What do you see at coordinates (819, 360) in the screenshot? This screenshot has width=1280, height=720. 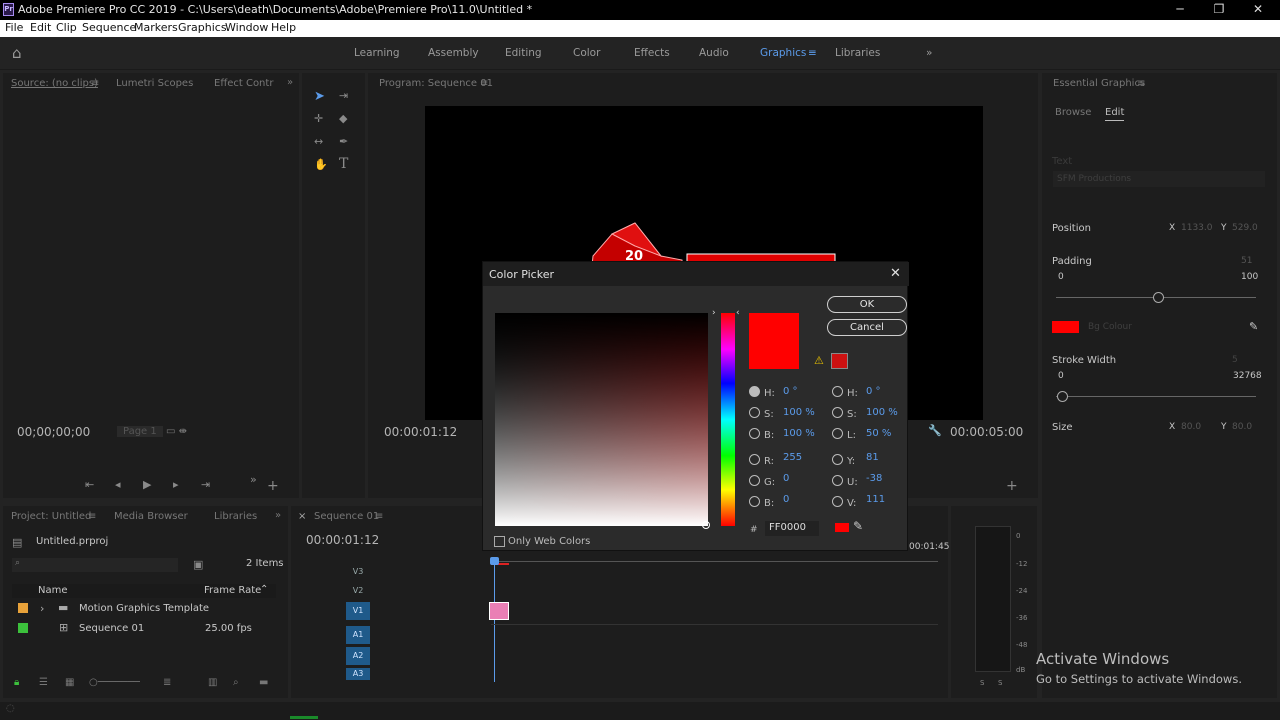 I see `gamut-warning-icon: ⚠` at bounding box center [819, 360].